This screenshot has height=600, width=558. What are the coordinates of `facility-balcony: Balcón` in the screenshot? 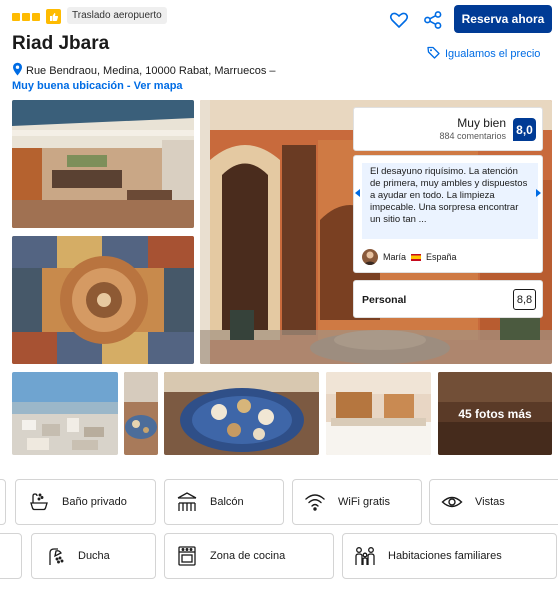 It's located at (224, 502).